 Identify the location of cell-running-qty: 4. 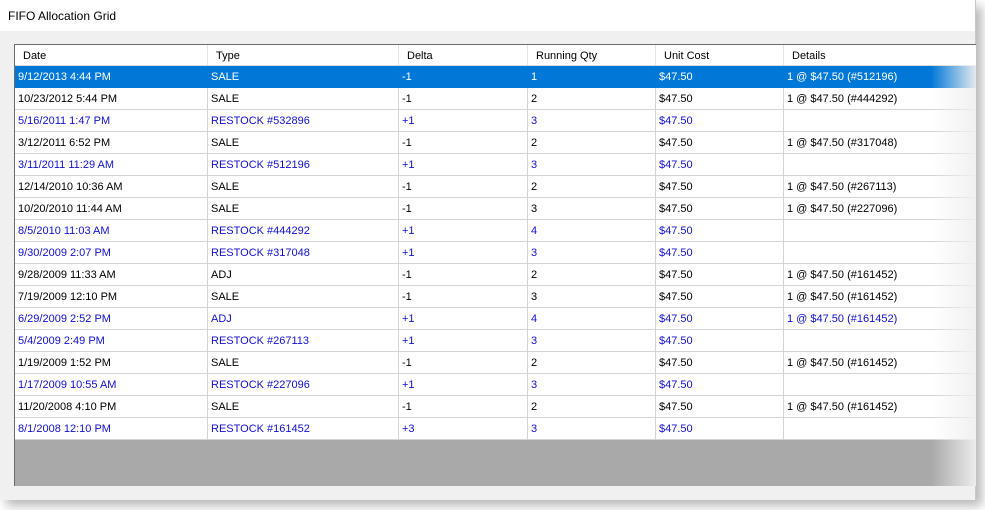
(592, 231).